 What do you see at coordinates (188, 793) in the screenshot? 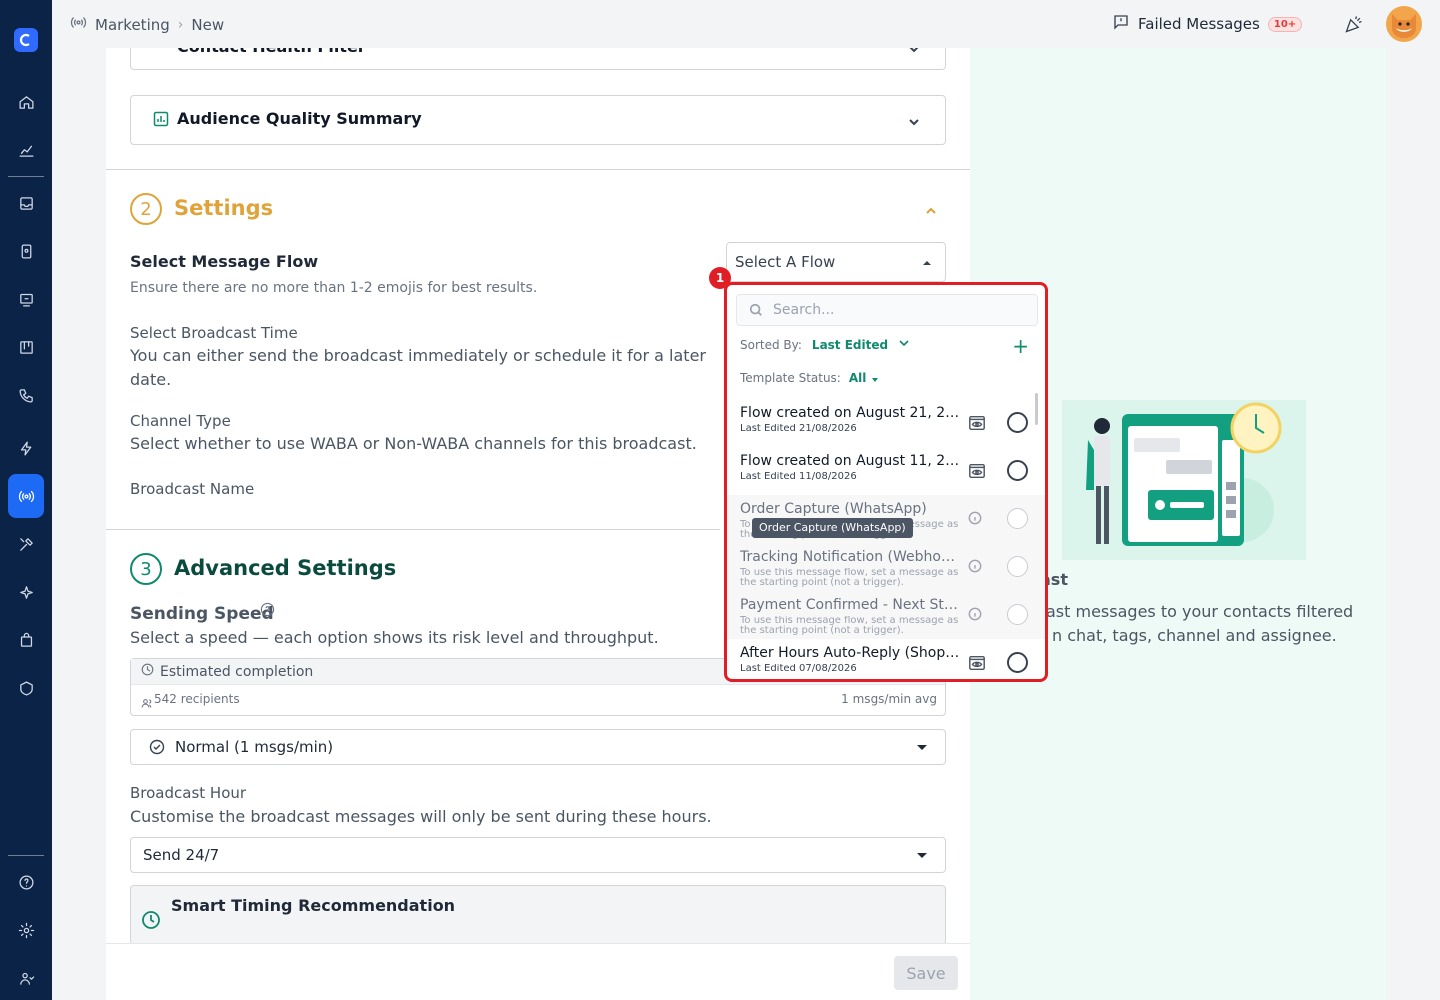
I see `broadcast-hour-label: Broadcast Hour` at bounding box center [188, 793].